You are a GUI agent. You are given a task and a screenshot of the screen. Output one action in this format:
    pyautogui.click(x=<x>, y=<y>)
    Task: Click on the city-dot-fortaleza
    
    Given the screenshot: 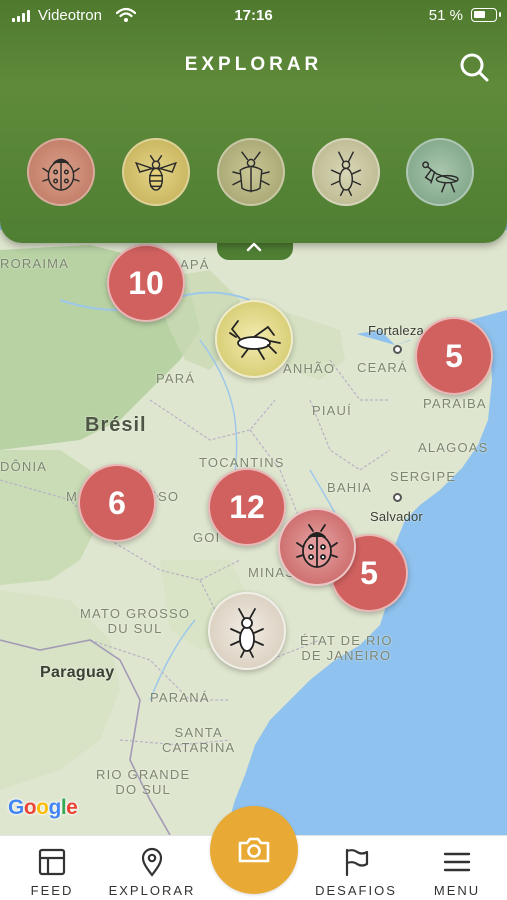 What is the action you would take?
    pyautogui.click(x=397, y=349)
    